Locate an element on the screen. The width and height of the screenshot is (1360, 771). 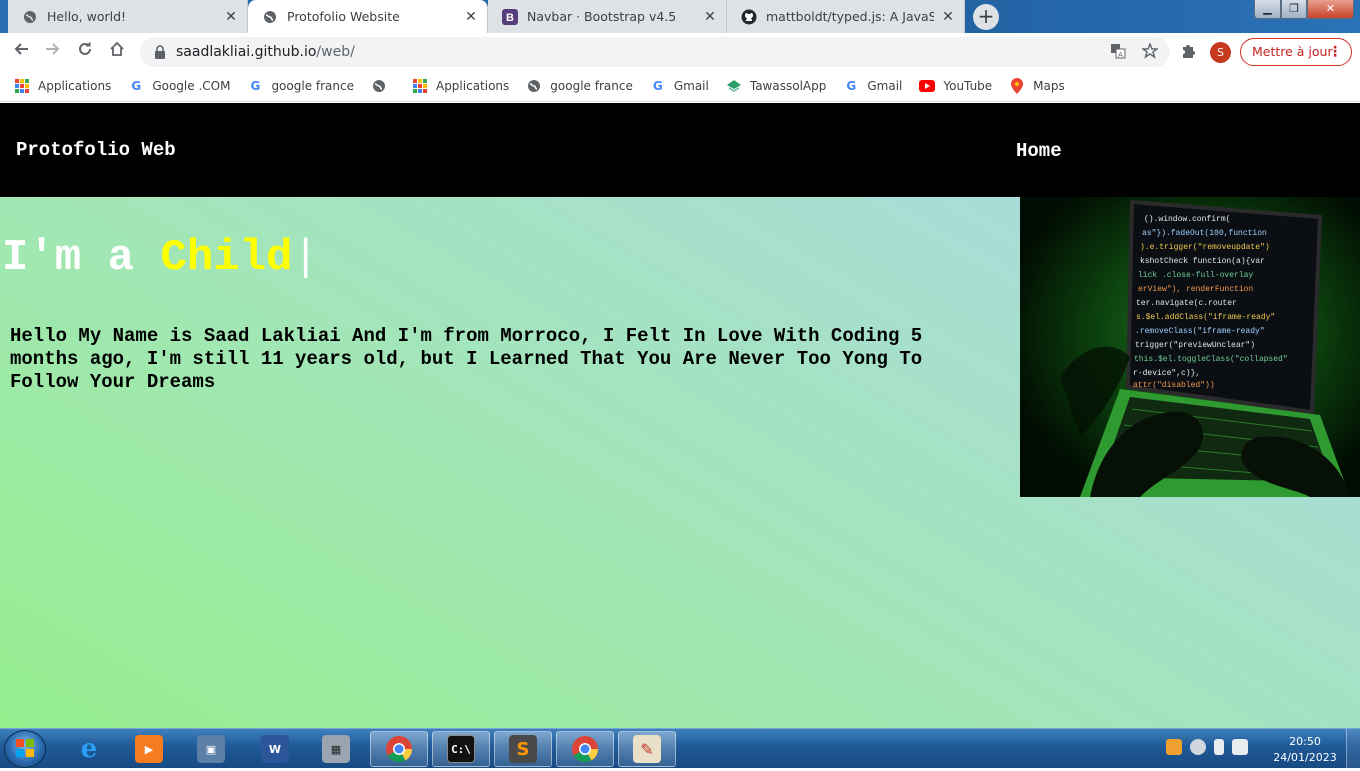
start-button-icon is located at coordinates (25, 749).